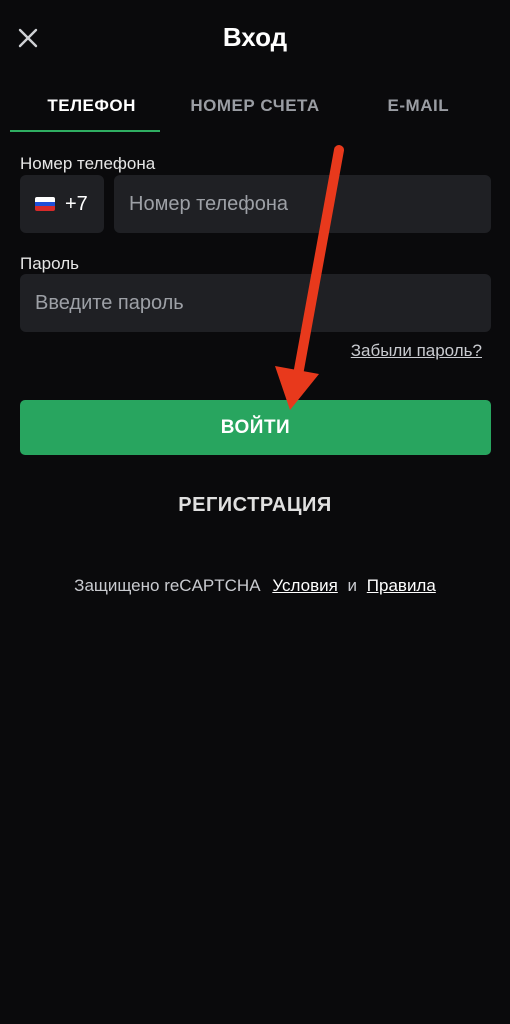  I want to click on country-code-selector: +7, so click(62, 204).